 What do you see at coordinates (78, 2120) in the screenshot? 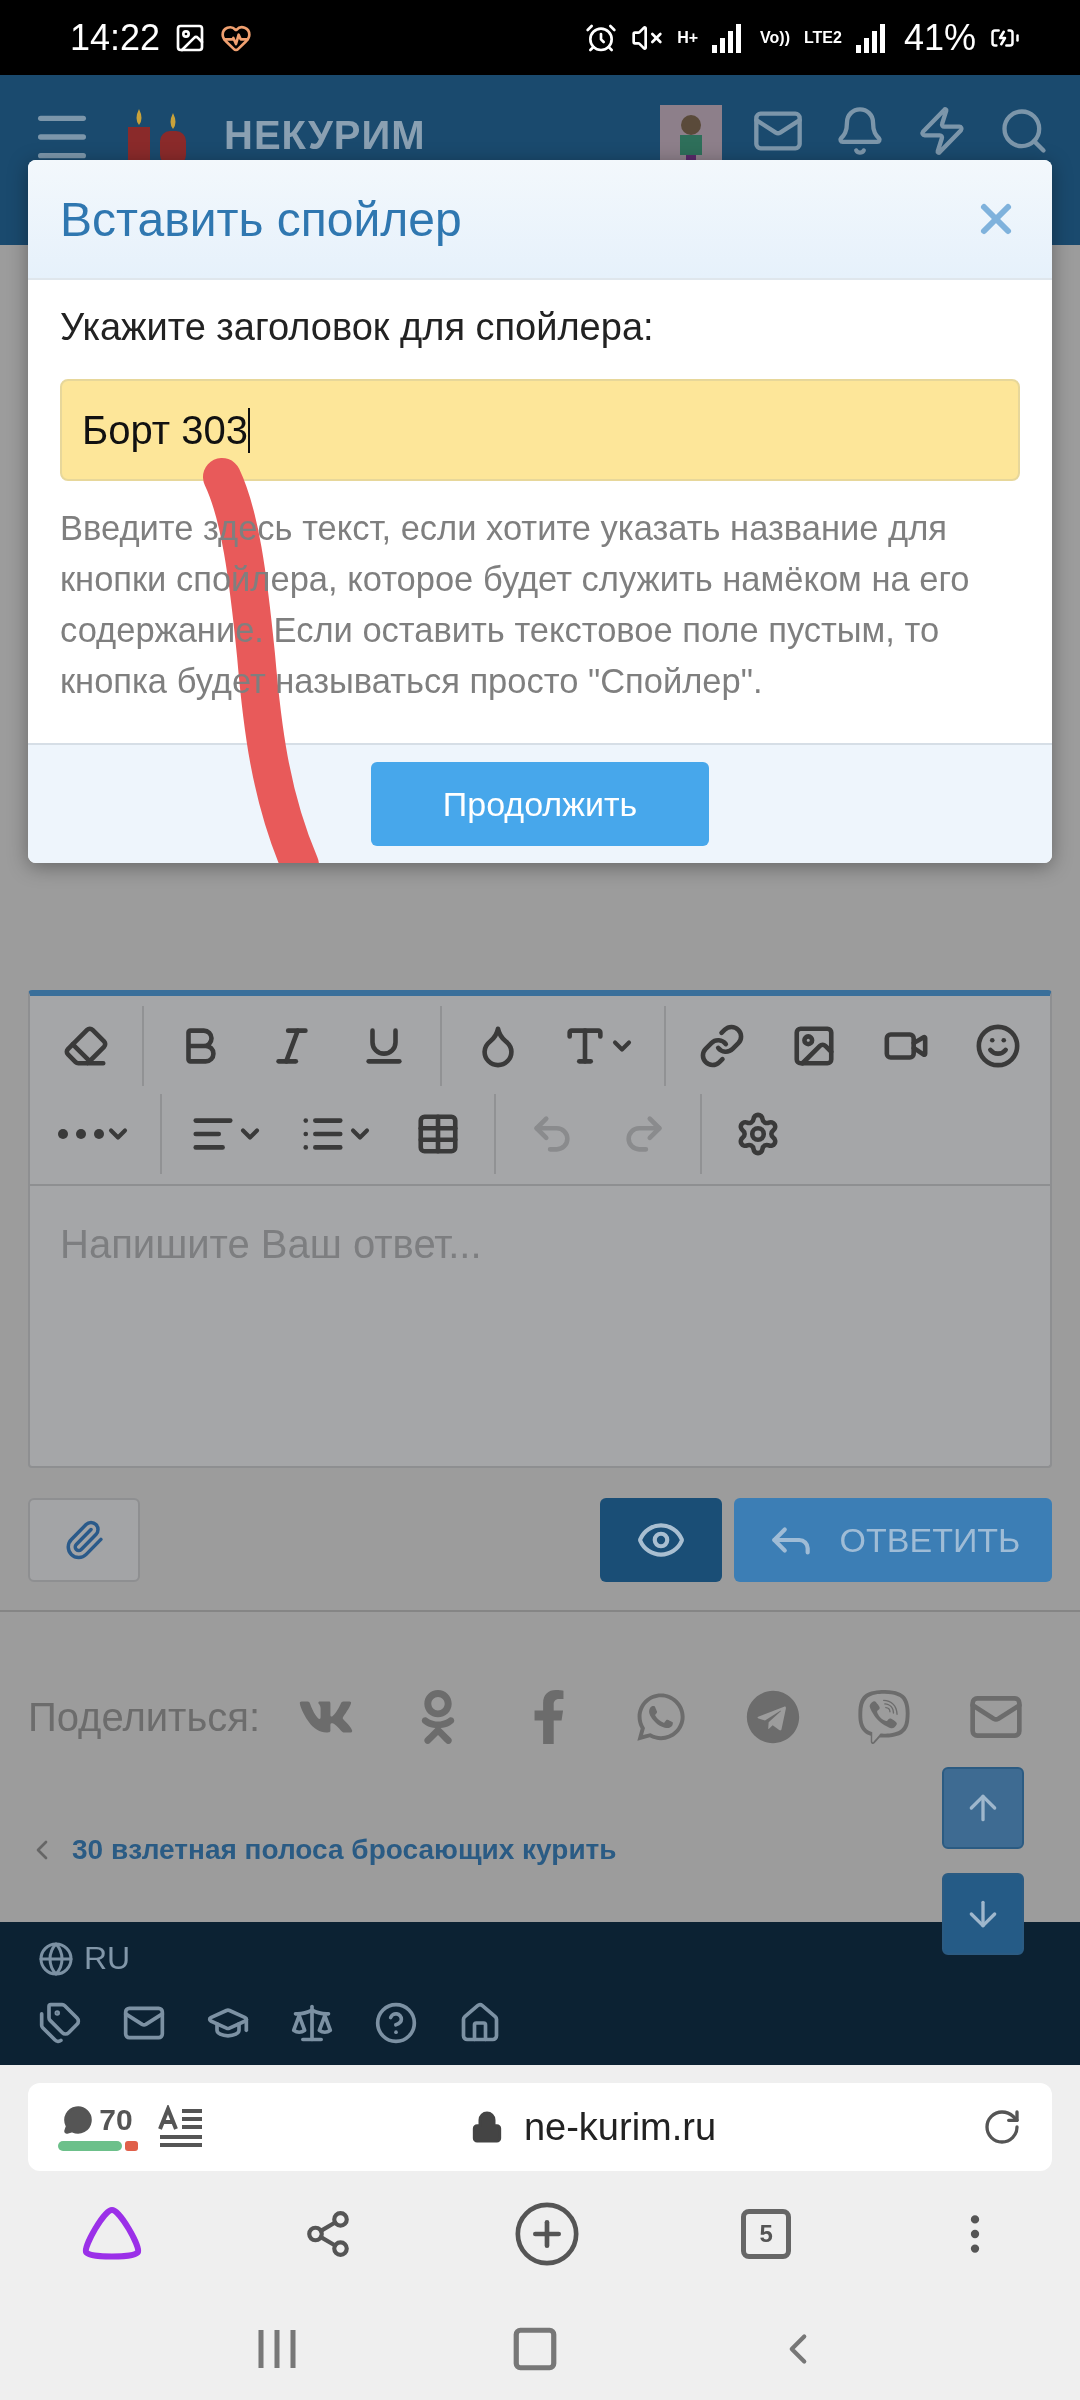
I see `comment-icon` at bounding box center [78, 2120].